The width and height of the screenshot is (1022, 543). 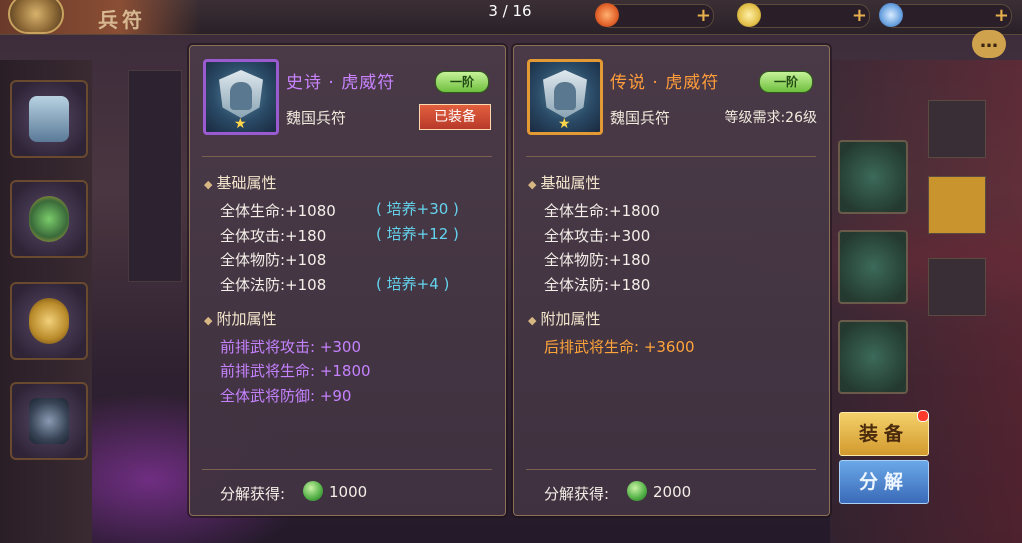 I want to click on bonus-line: 后排武将生命: +3600, so click(x=619, y=347).